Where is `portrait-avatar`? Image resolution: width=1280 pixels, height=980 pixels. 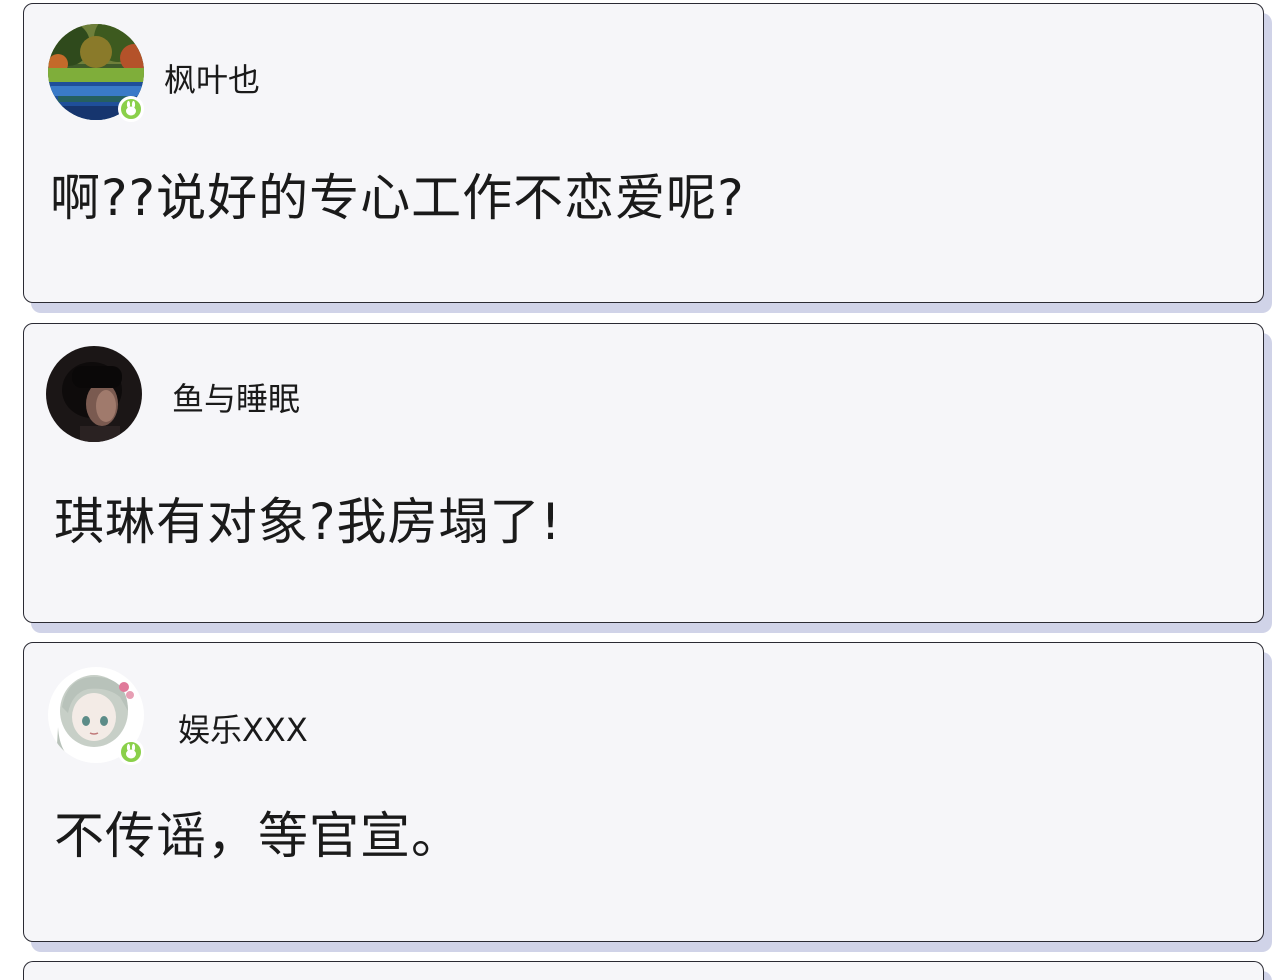
portrait-avatar is located at coordinates (94, 394).